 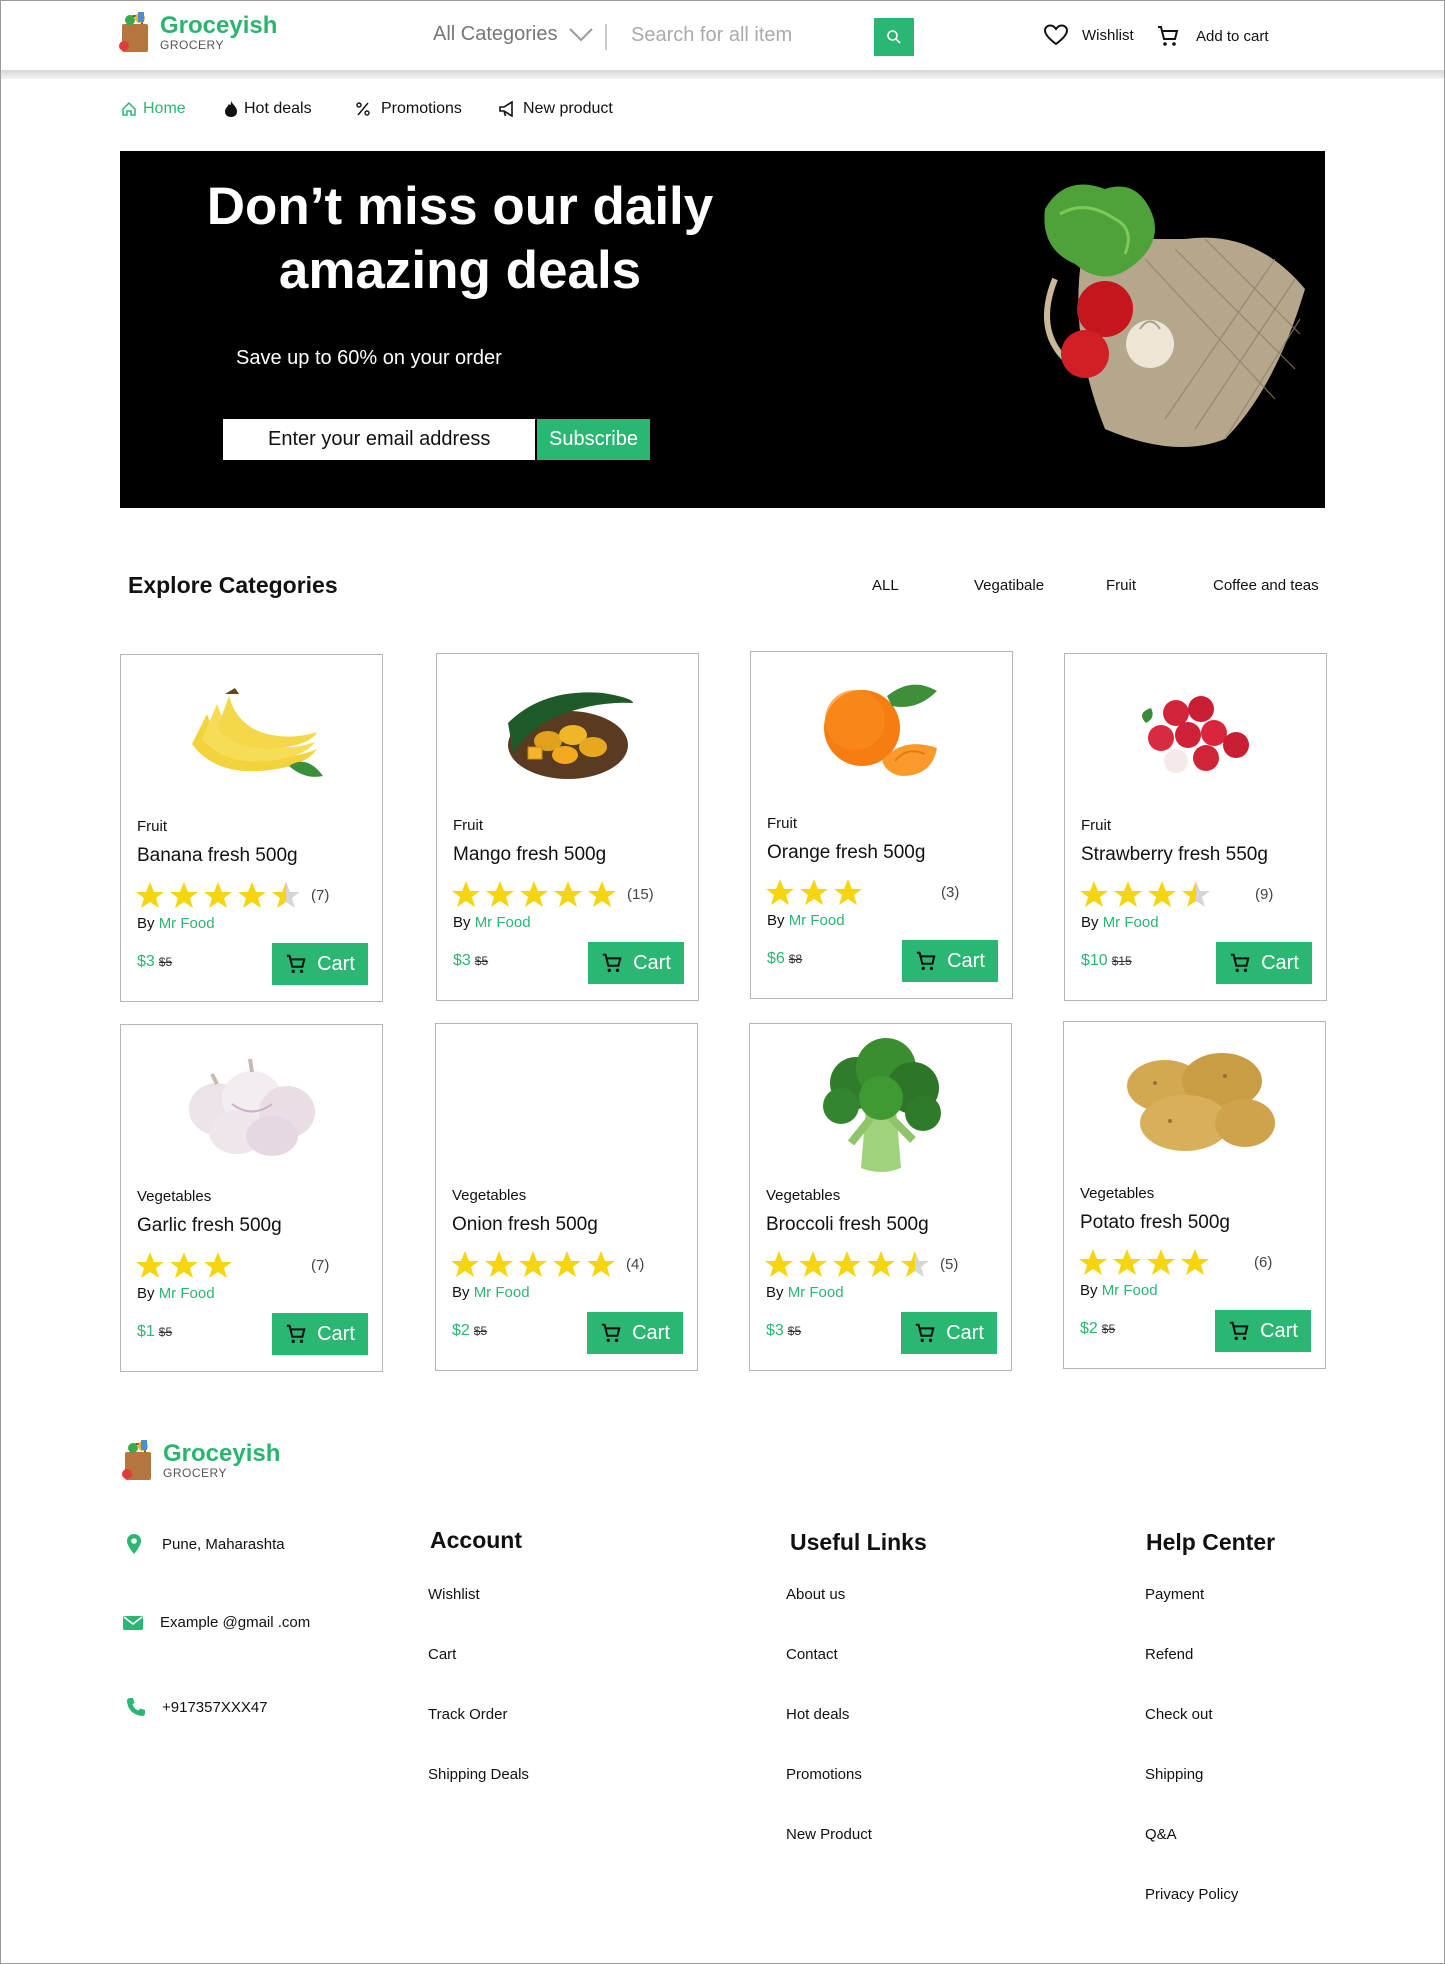 What do you see at coordinates (278, 108) in the screenshot?
I see `nav-label: Hot deals` at bounding box center [278, 108].